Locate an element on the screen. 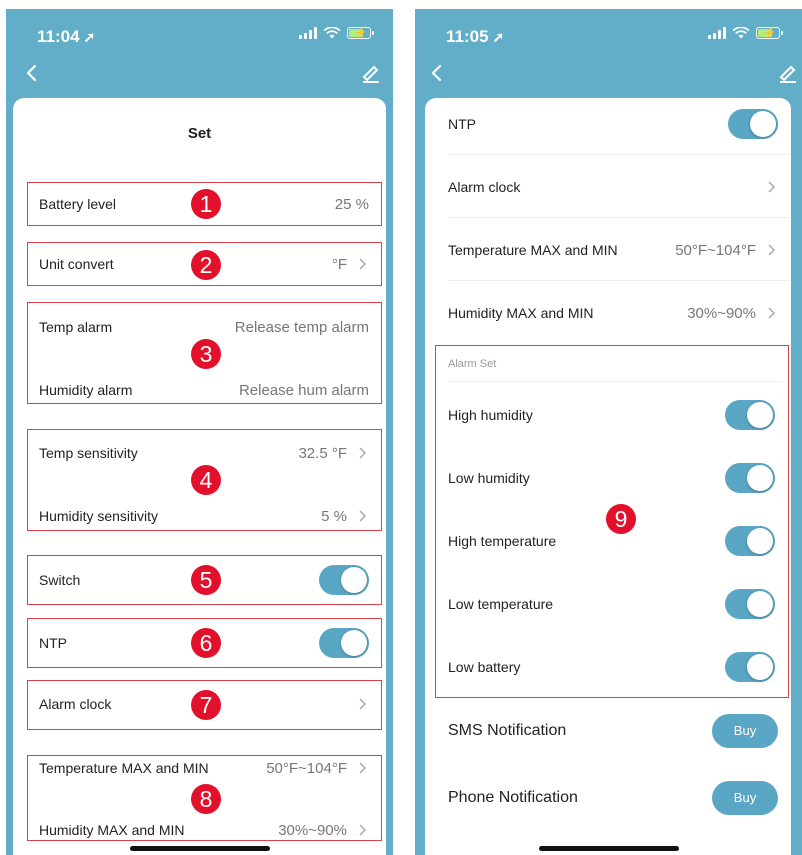 Image resolution: width=802 pixels, height=855 pixels. status-bar-time: 11:04 ➚ is located at coordinates (66, 36).